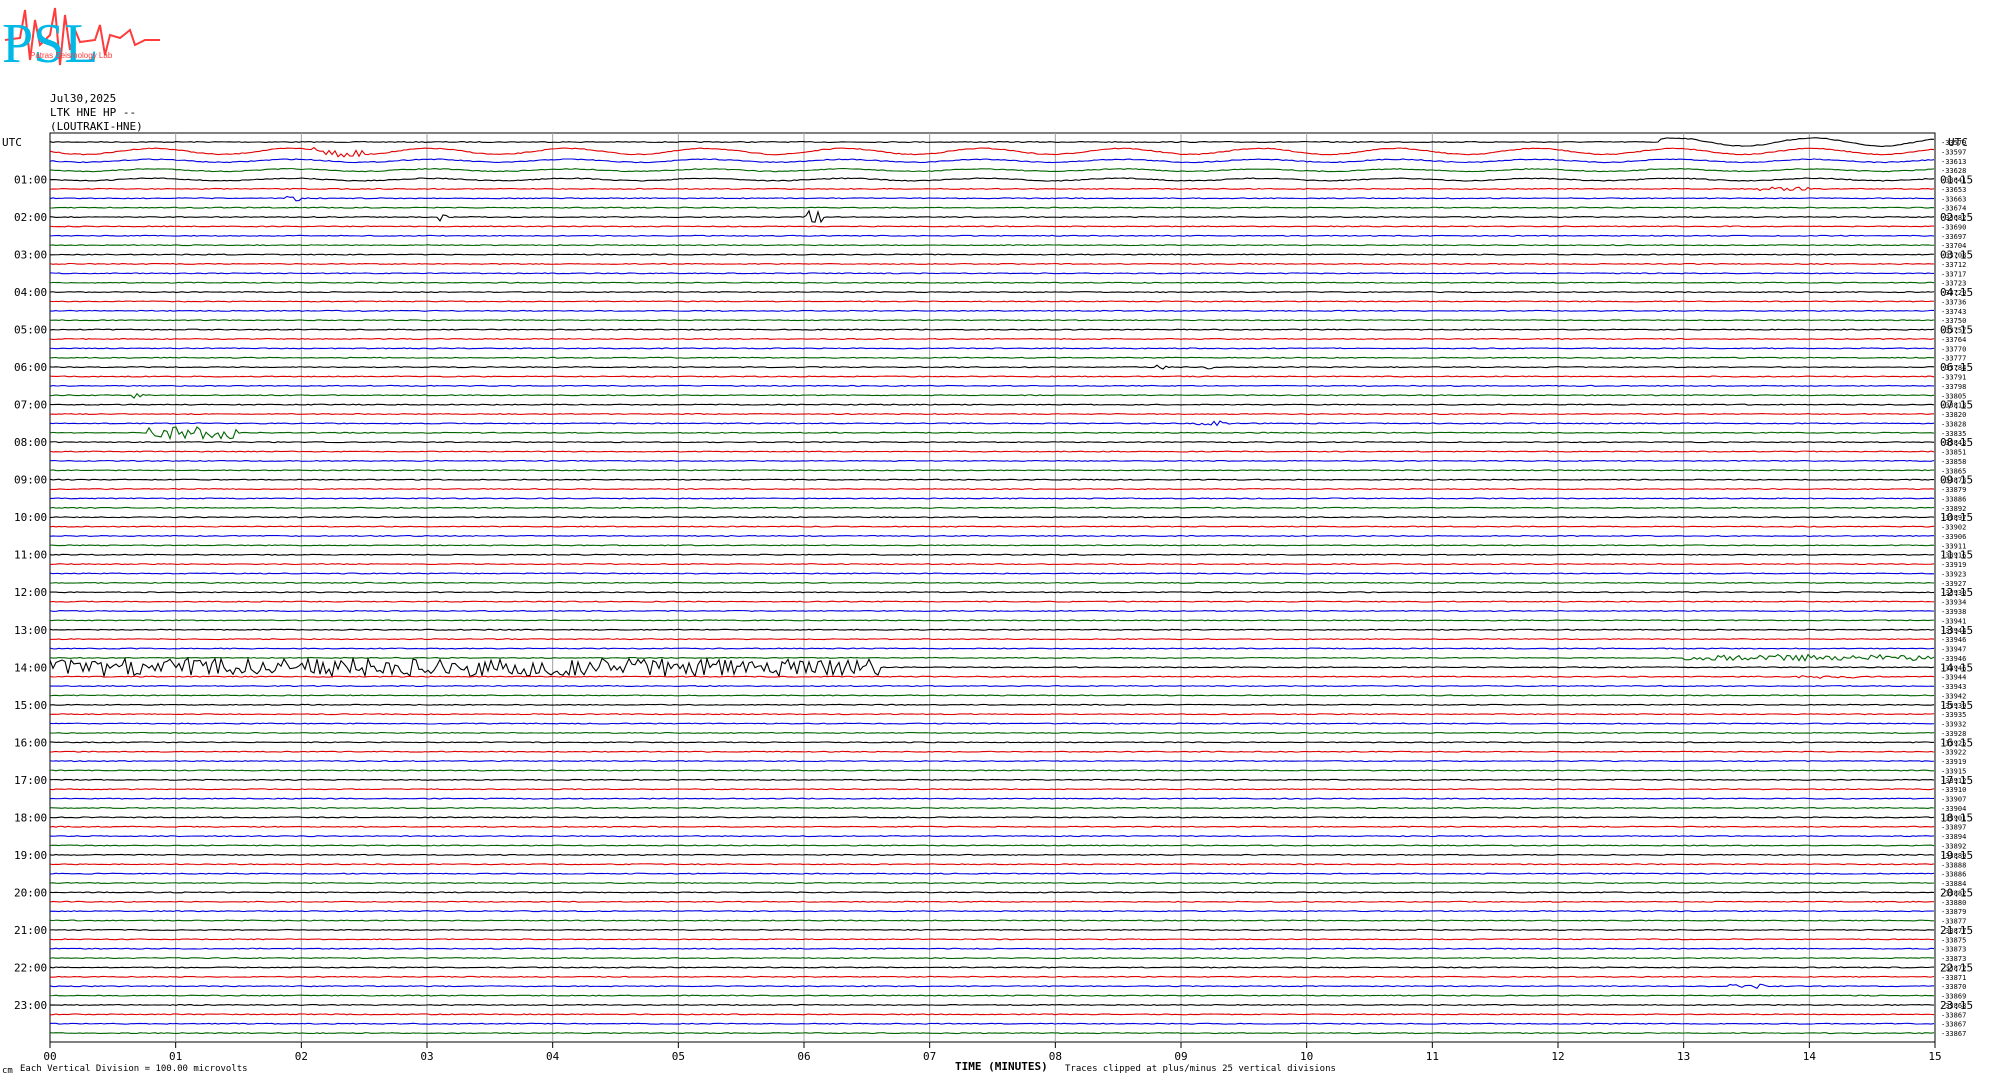  Describe the element at coordinates (1055, 1056) in the screenshot. I see `x-tick-label: 08` at that location.